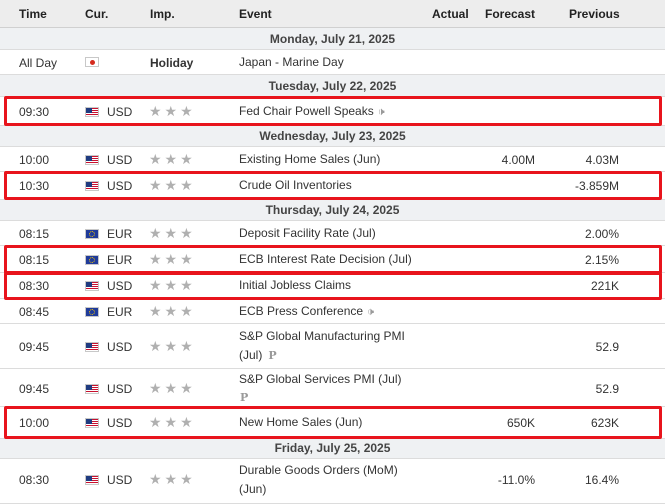  Describe the element at coordinates (295, 285) in the screenshot. I see `event-name: Initial Jobless Claims` at that location.